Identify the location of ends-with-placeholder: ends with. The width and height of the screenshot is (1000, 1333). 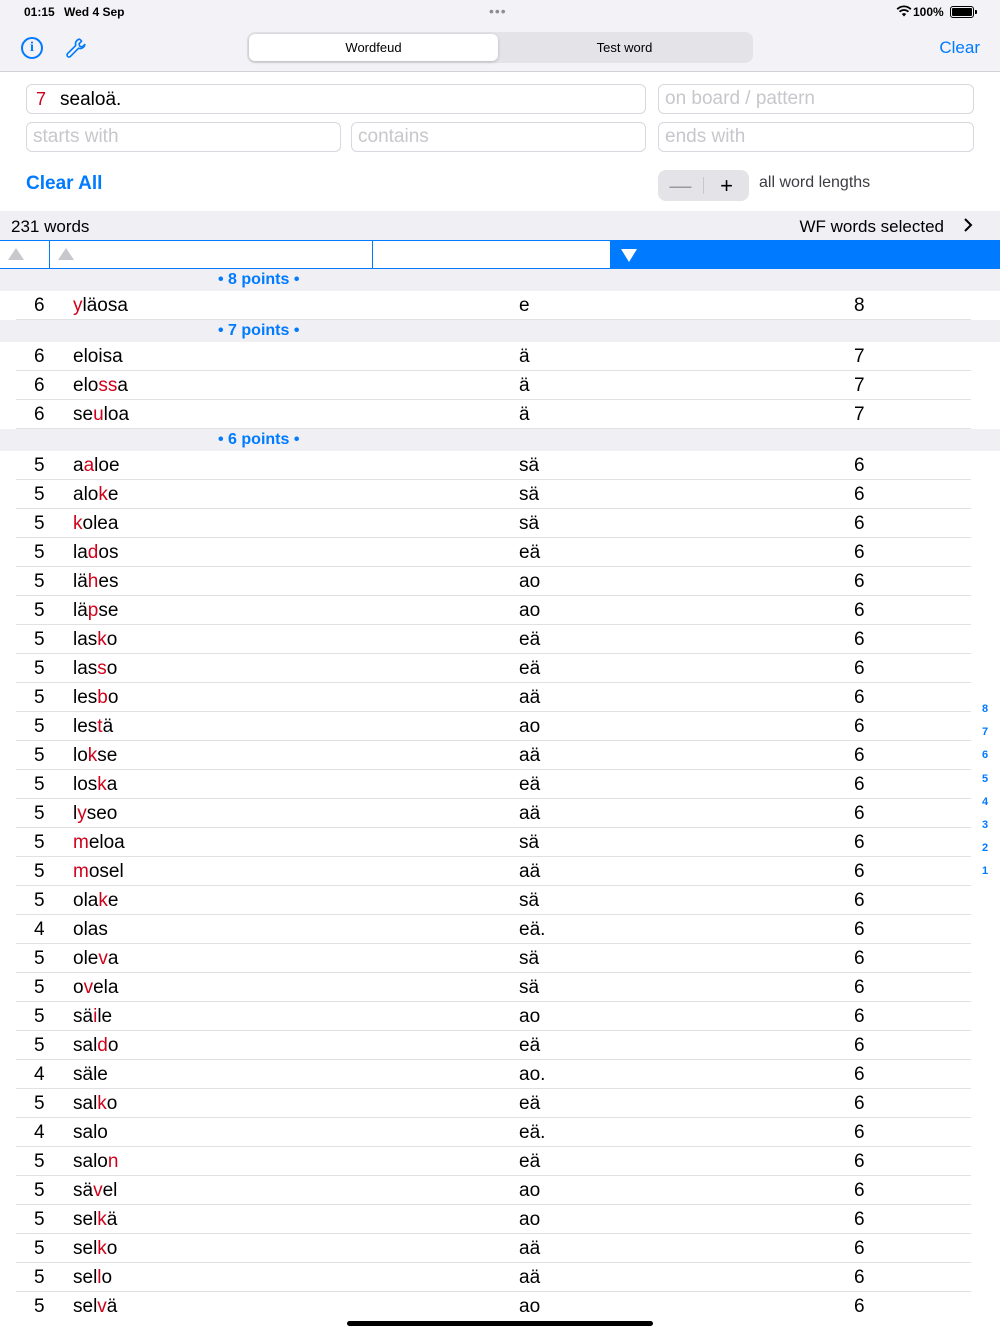
(705, 136).